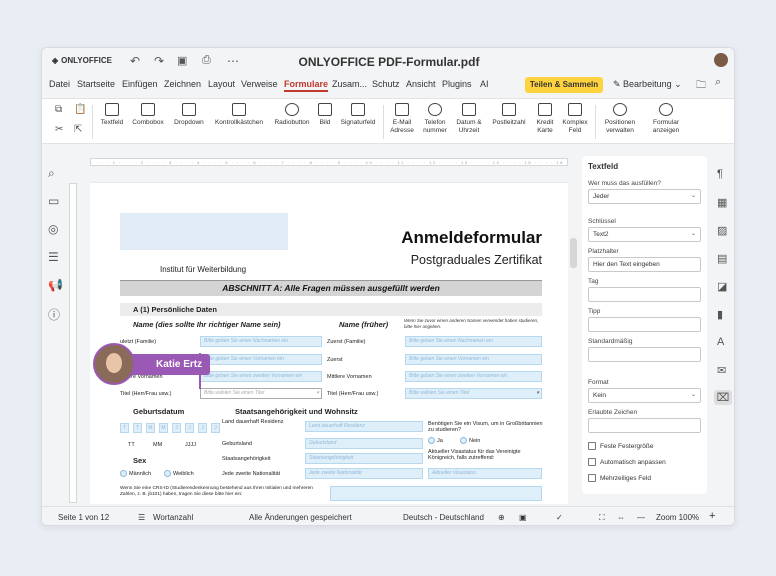 The width and height of the screenshot is (776, 576). Describe the element at coordinates (179, 473) in the screenshot. I see `female-radio: Weiblich` at that location.